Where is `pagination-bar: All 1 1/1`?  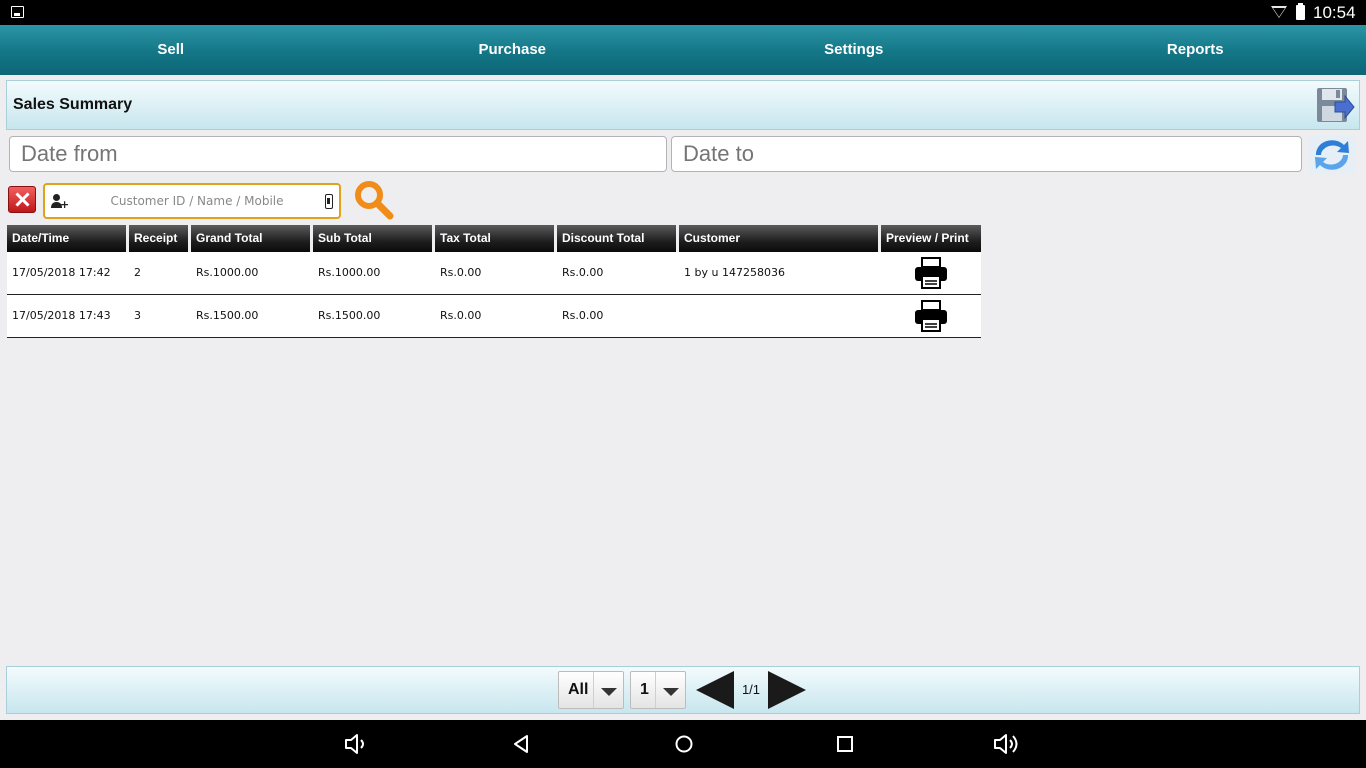
pagination-bar: All 1 1/1 is located at coordinates (683, 690).